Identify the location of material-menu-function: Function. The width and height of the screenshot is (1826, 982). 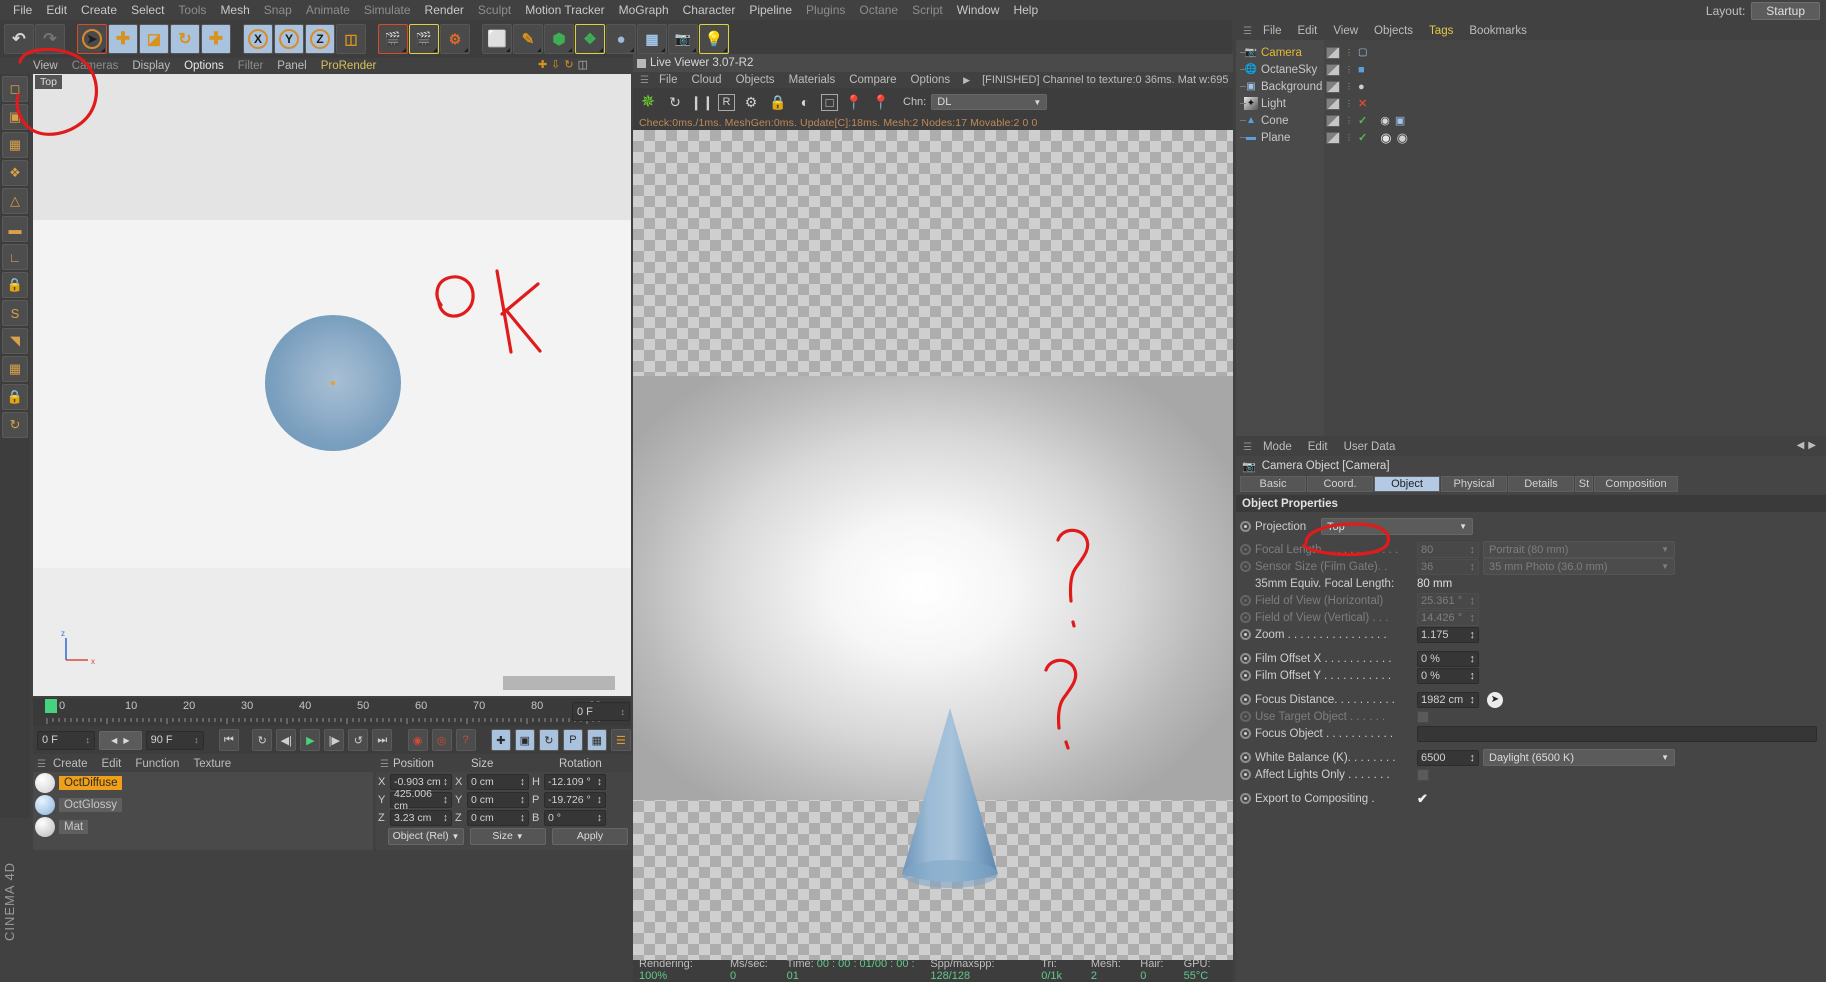
(157, 764).